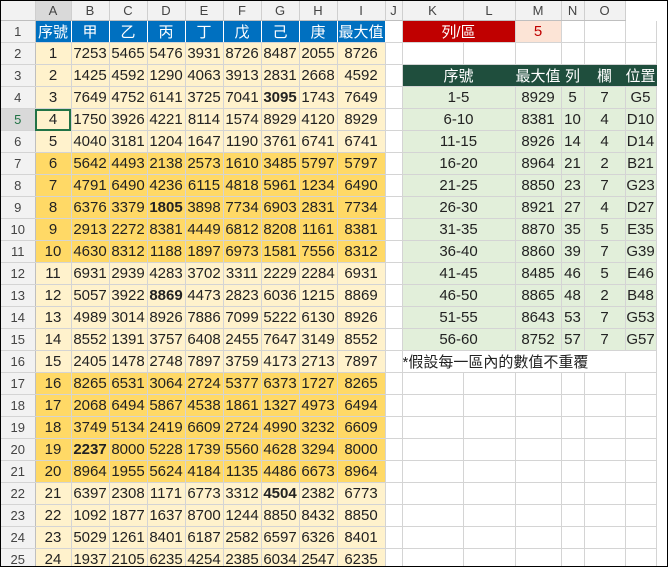  What do you see at coordinates (361, 251) in the screenshot?
I see `max-cell: 8312` at bounding box center [361, 251].